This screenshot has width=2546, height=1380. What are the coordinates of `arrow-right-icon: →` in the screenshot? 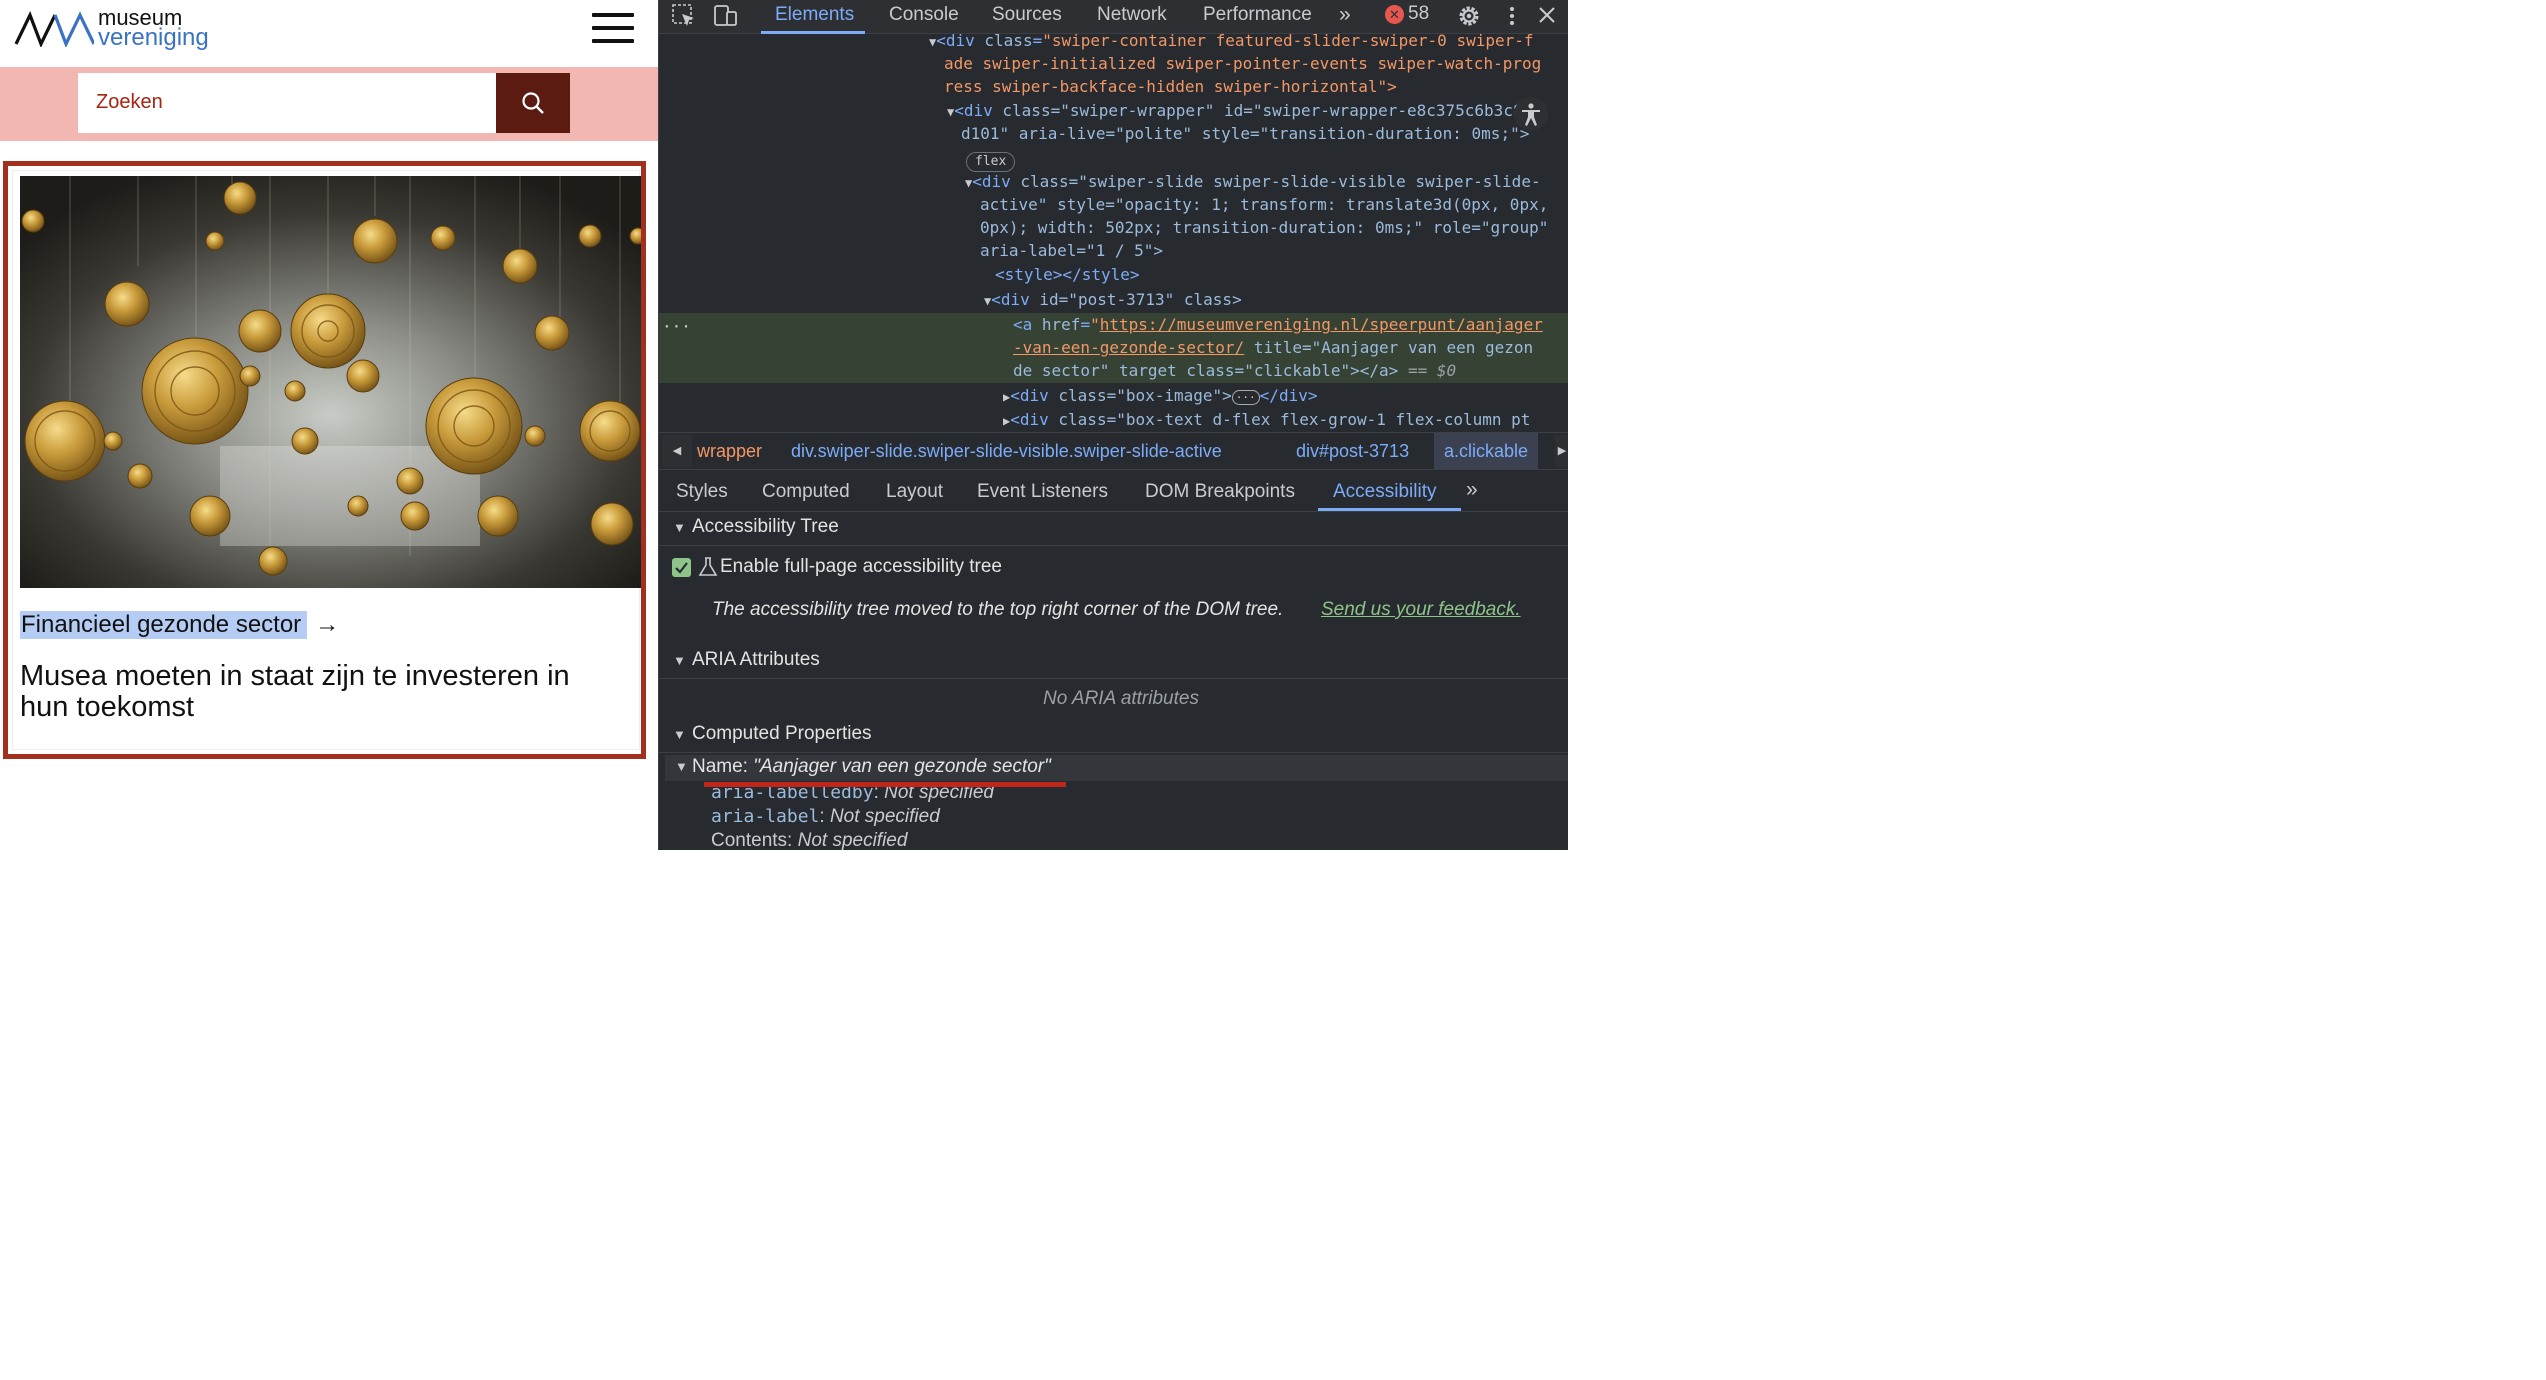 It's located at (327, 624).